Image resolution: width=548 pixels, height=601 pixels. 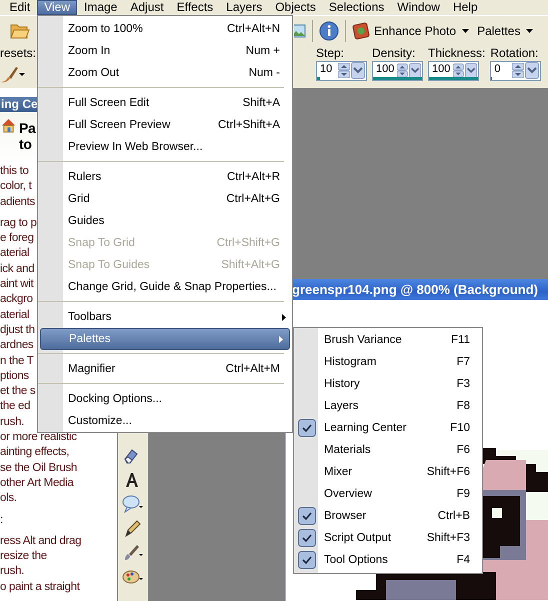 What do you see at coordinates (17, 284) in the screenshot?
I see `help-text-line: aint wit` at bounding box center [17, 284].